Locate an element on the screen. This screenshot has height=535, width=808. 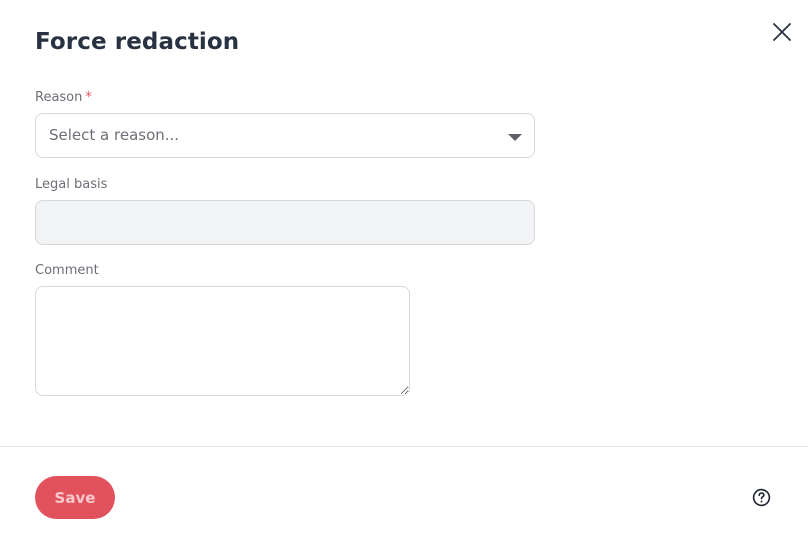
reason-label: Reason * is located at coordinates (63, 97).